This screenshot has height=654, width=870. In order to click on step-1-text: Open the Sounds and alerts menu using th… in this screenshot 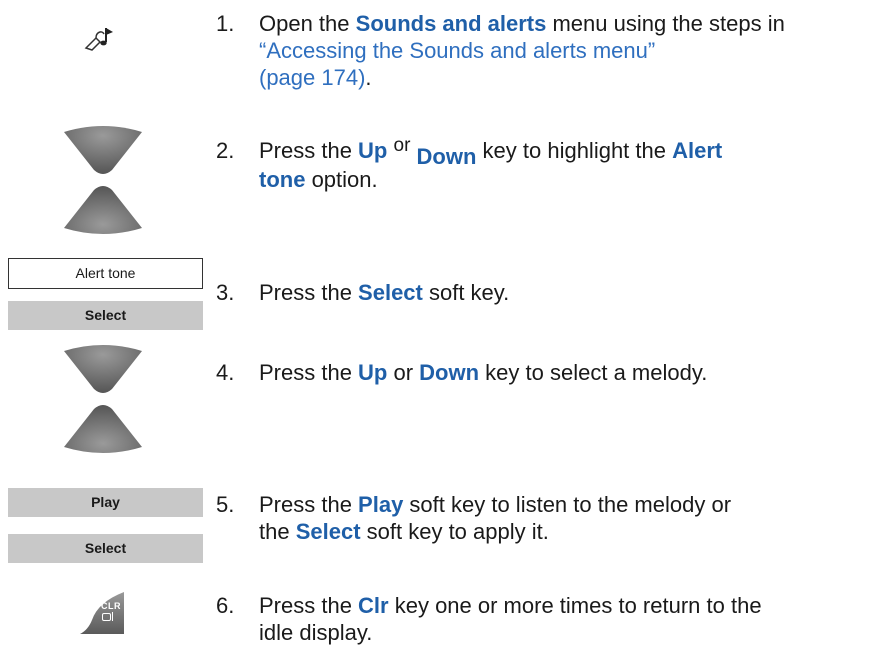, I will do `click(522, 50)`.